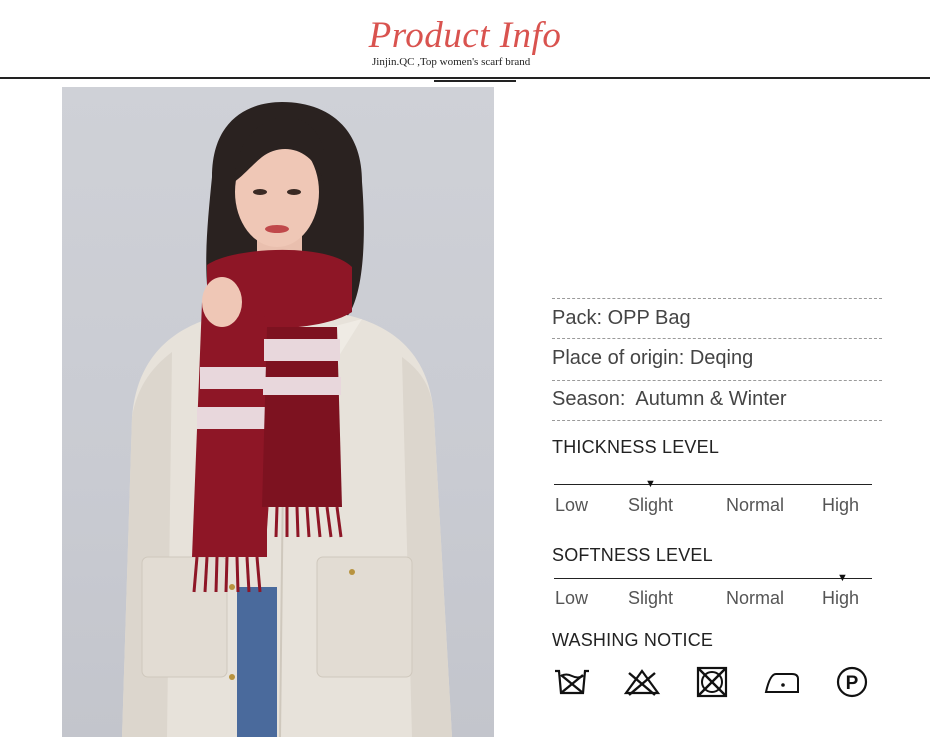 The height and width of the screenshot is (741, 930). What do you see at coordinates (669, 399) in the screenshot?
I see `season-info: Season: Autumn & Winter` at bounding box center [669, 399].